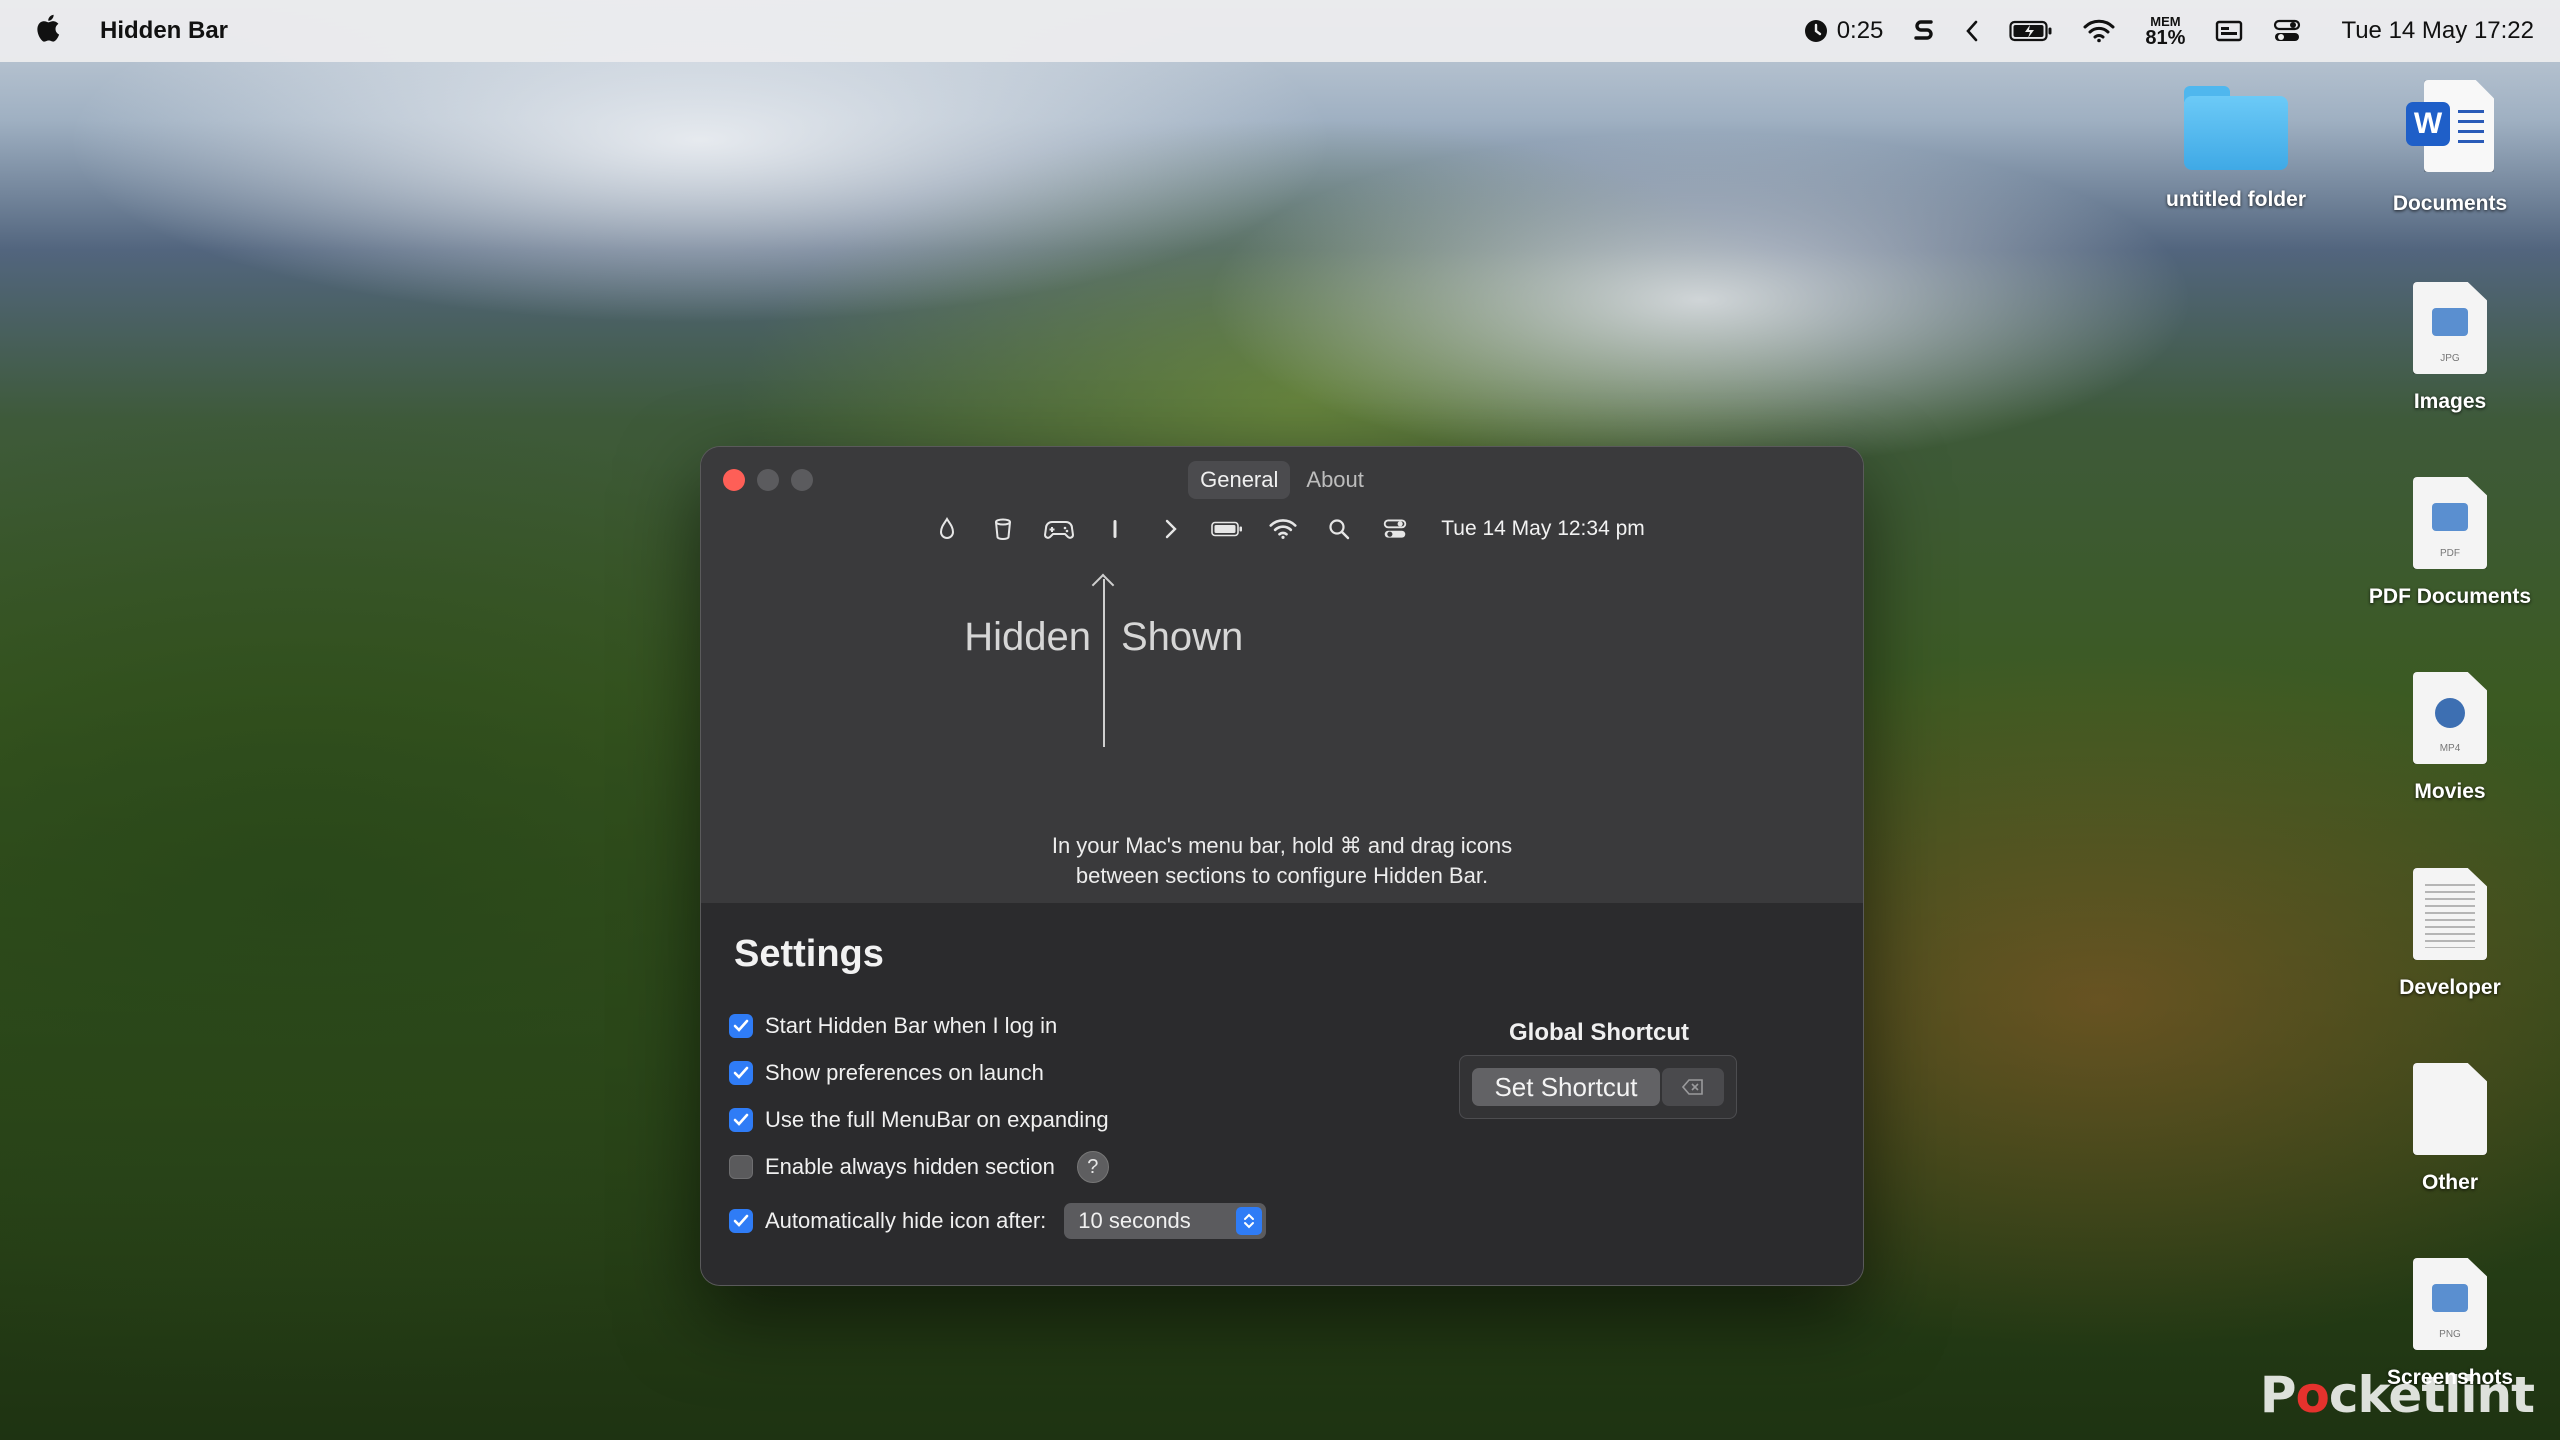 The width and height of the screenshot is (2560, 1440). I want to click on desktop-item-other: Other, so click(2450, 1129).